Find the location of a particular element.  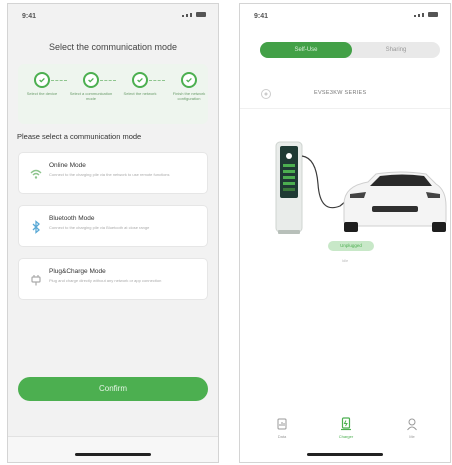

mode-title: Online Mode is located at coordinates (67, 165).